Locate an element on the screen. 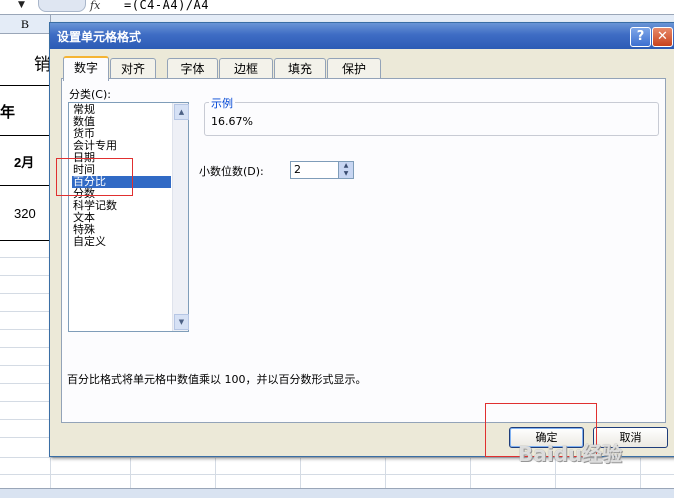  scroll-up-icon: ▲ is located at coordinates (181, 112).